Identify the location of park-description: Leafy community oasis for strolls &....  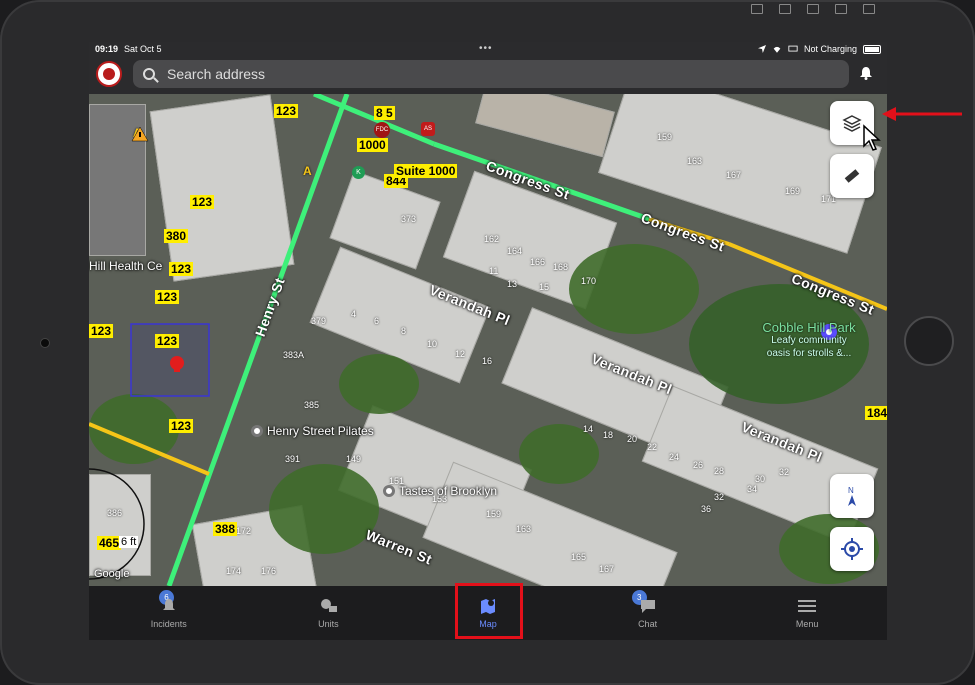
(809, 347).